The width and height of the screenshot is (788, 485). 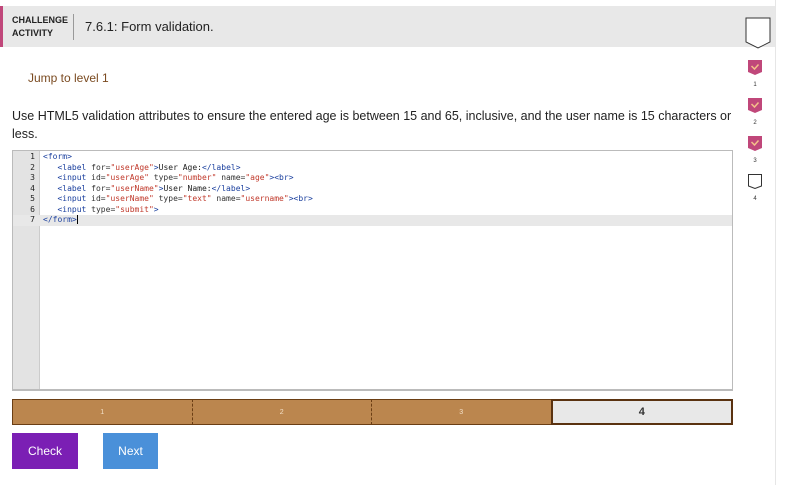 What do you see at coordinates (372, 220) in the screenshot?
I see `code-line: 7 </form>` at bounding box center [372, 220].